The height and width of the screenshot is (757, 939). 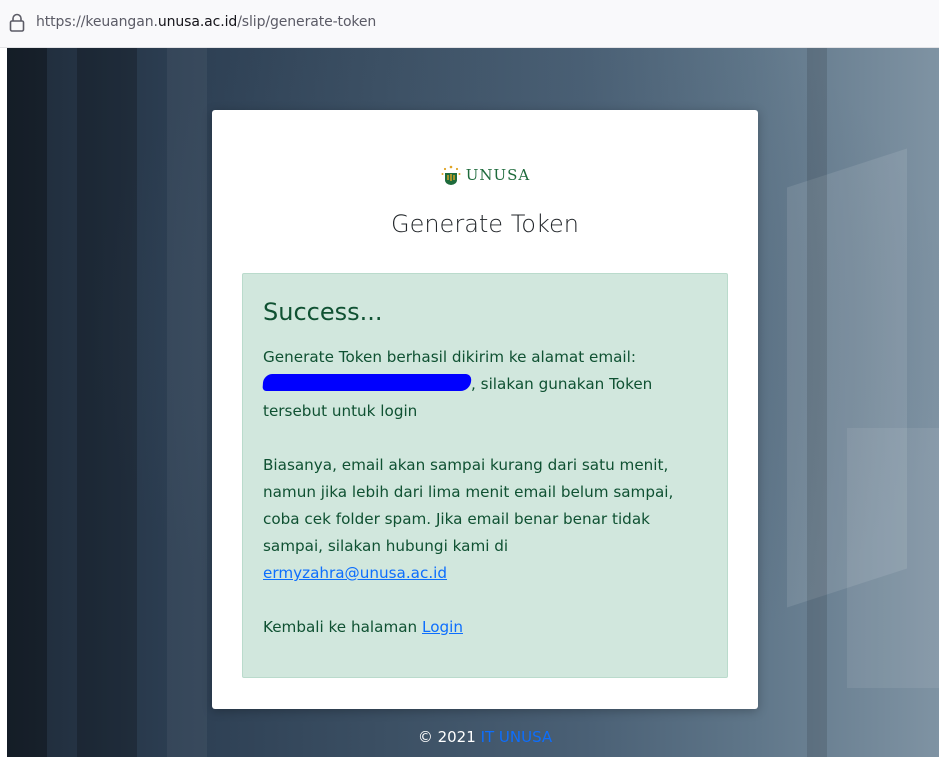 I want to click on redacted-email, so click(x=367, y=382).